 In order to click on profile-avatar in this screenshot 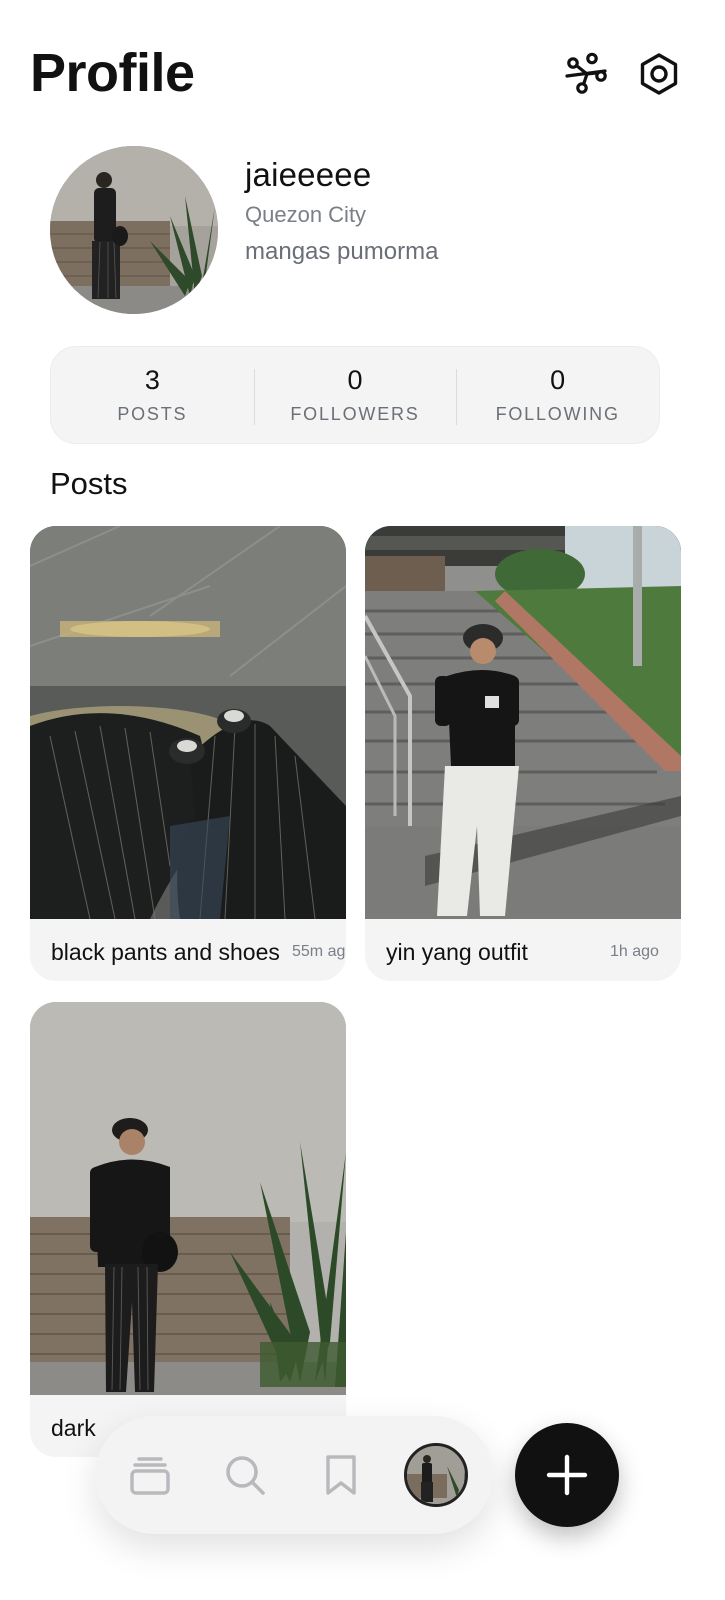, I will do `click(436, 1475)`.